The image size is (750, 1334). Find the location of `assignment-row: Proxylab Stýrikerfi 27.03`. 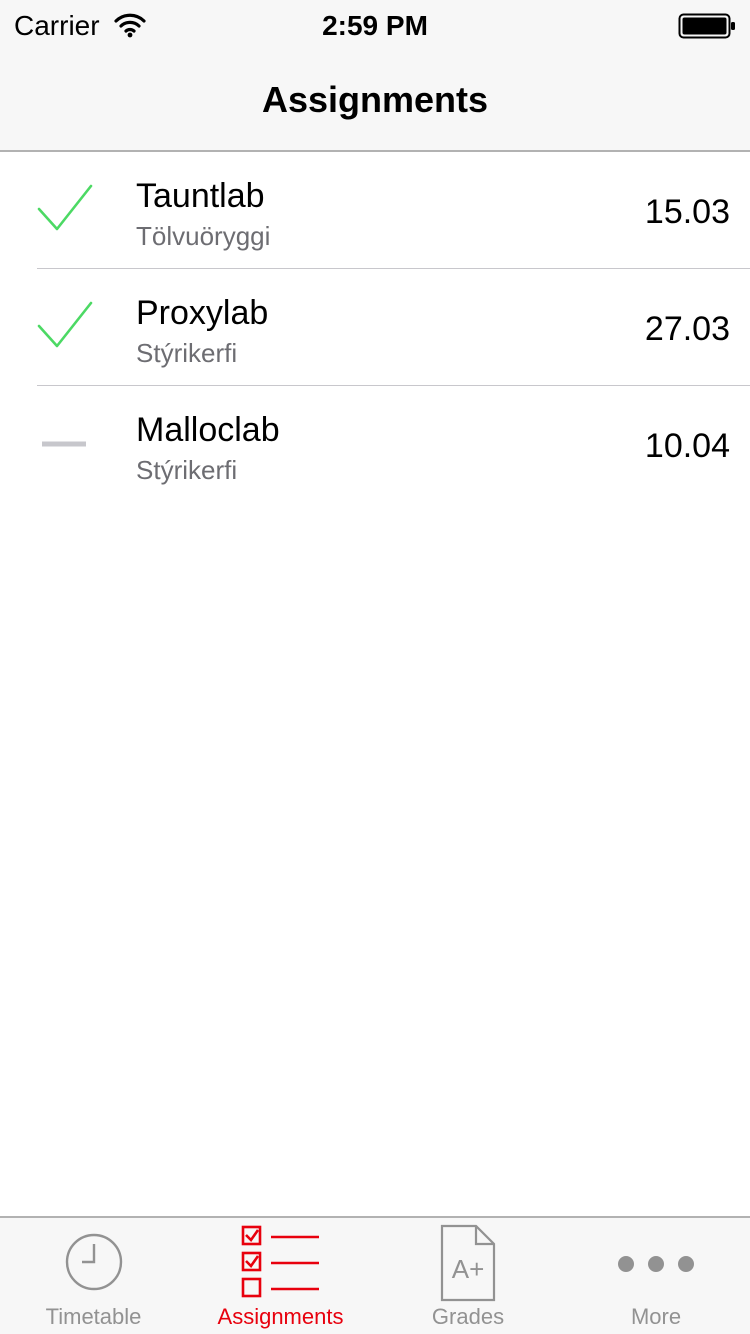

assignment-row: Proxylab Stýrikerfi 27.03 is located at coordinates (375, 327).